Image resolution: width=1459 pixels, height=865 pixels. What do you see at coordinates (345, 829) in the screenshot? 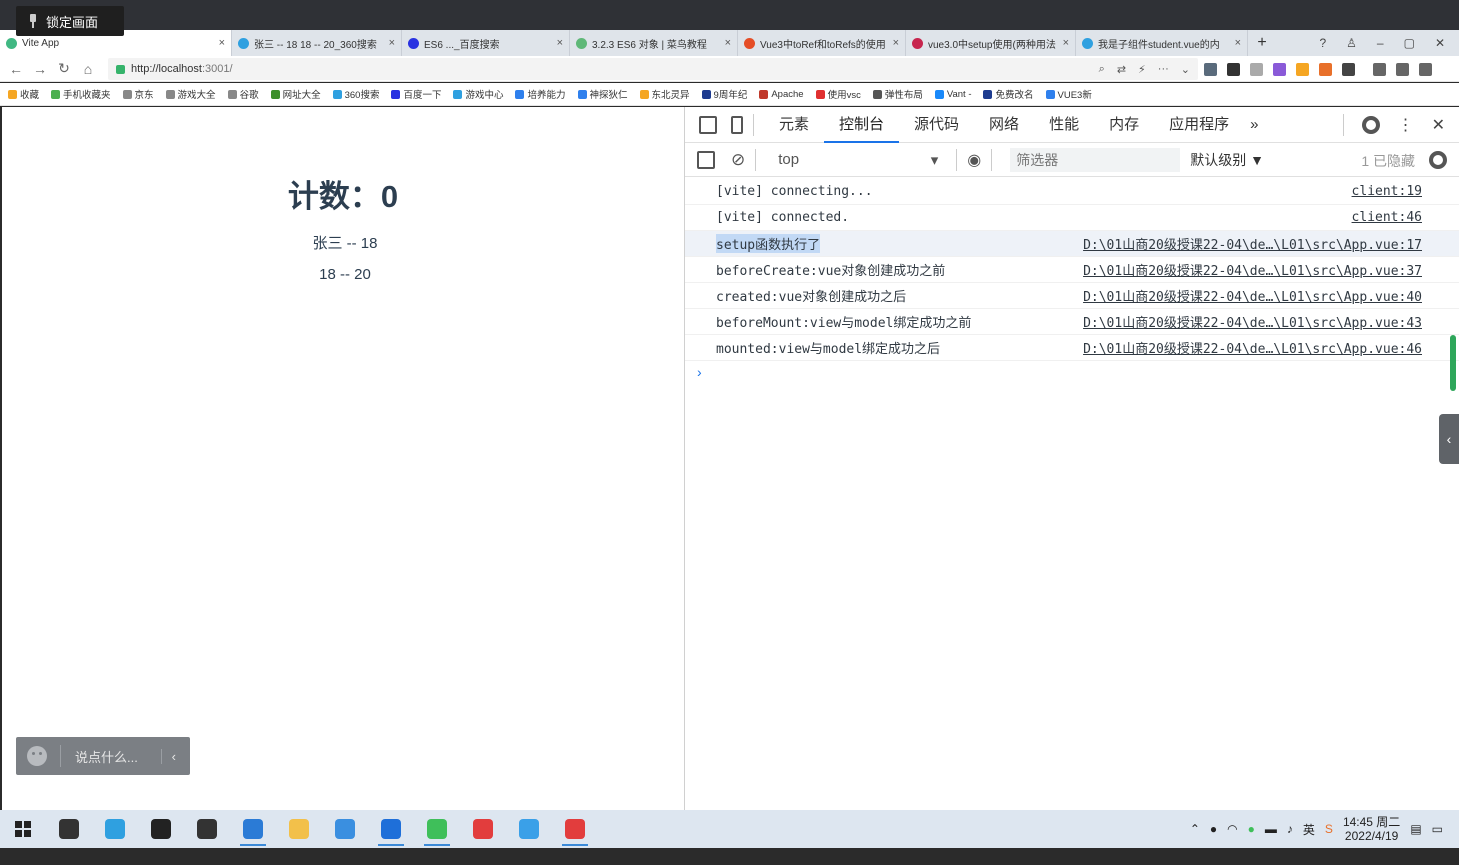
I see `edge-icon` at bounding box center [345, 829].